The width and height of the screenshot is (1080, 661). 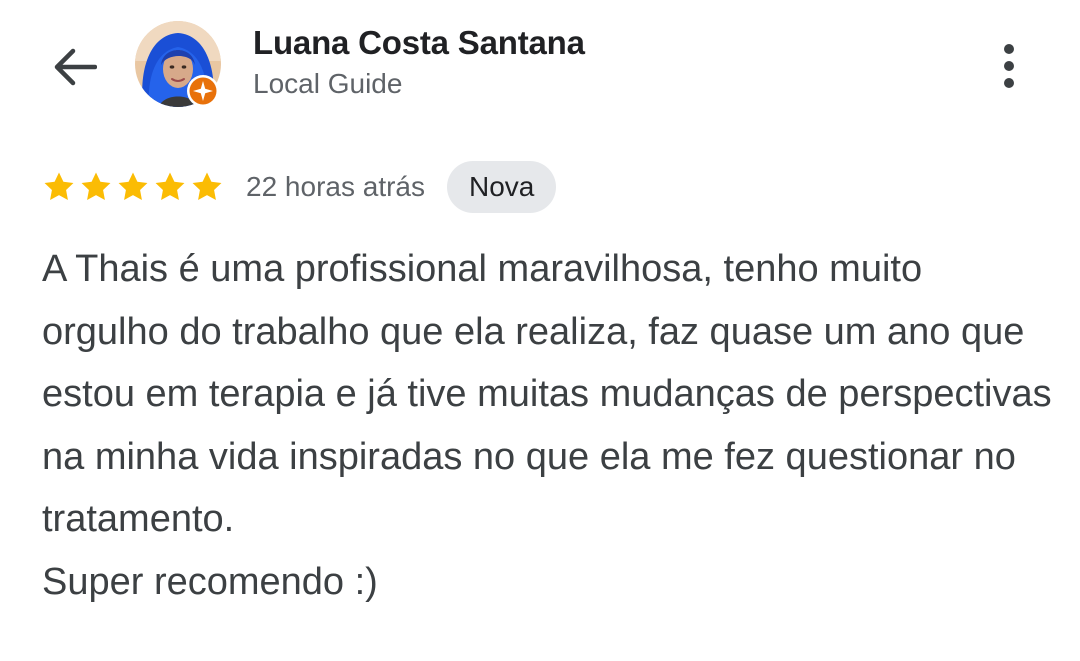 I want to click on user-name: Luana Costa Santana, so click(x=419, y=43).